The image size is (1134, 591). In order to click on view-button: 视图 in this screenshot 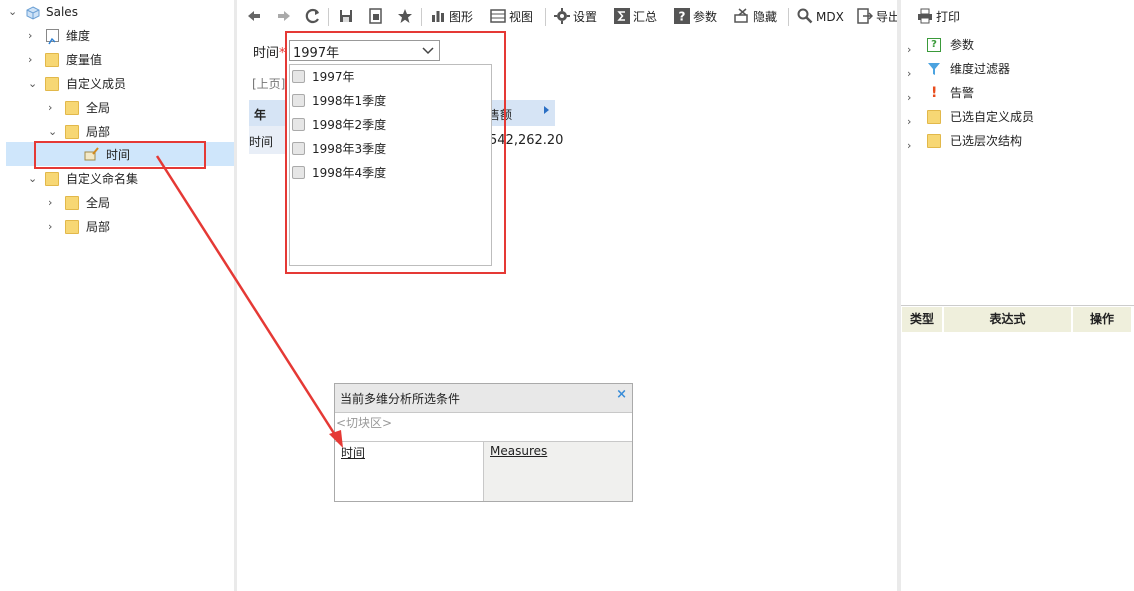, I will do `click(511, 17)`.